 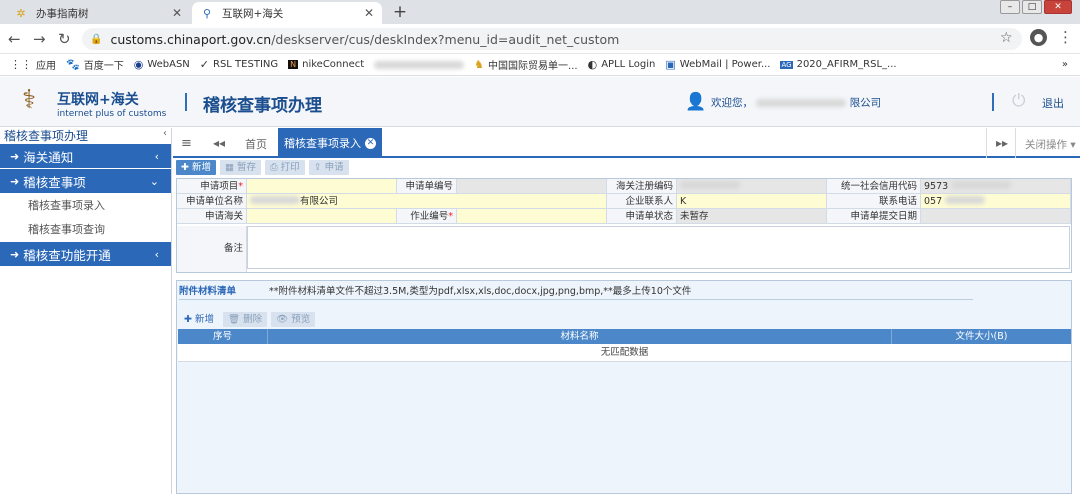 What do you see at coordinates (1038, 37) in the screenshot?
I see `account-avatar: ●` at bounding box center [1038, 37].